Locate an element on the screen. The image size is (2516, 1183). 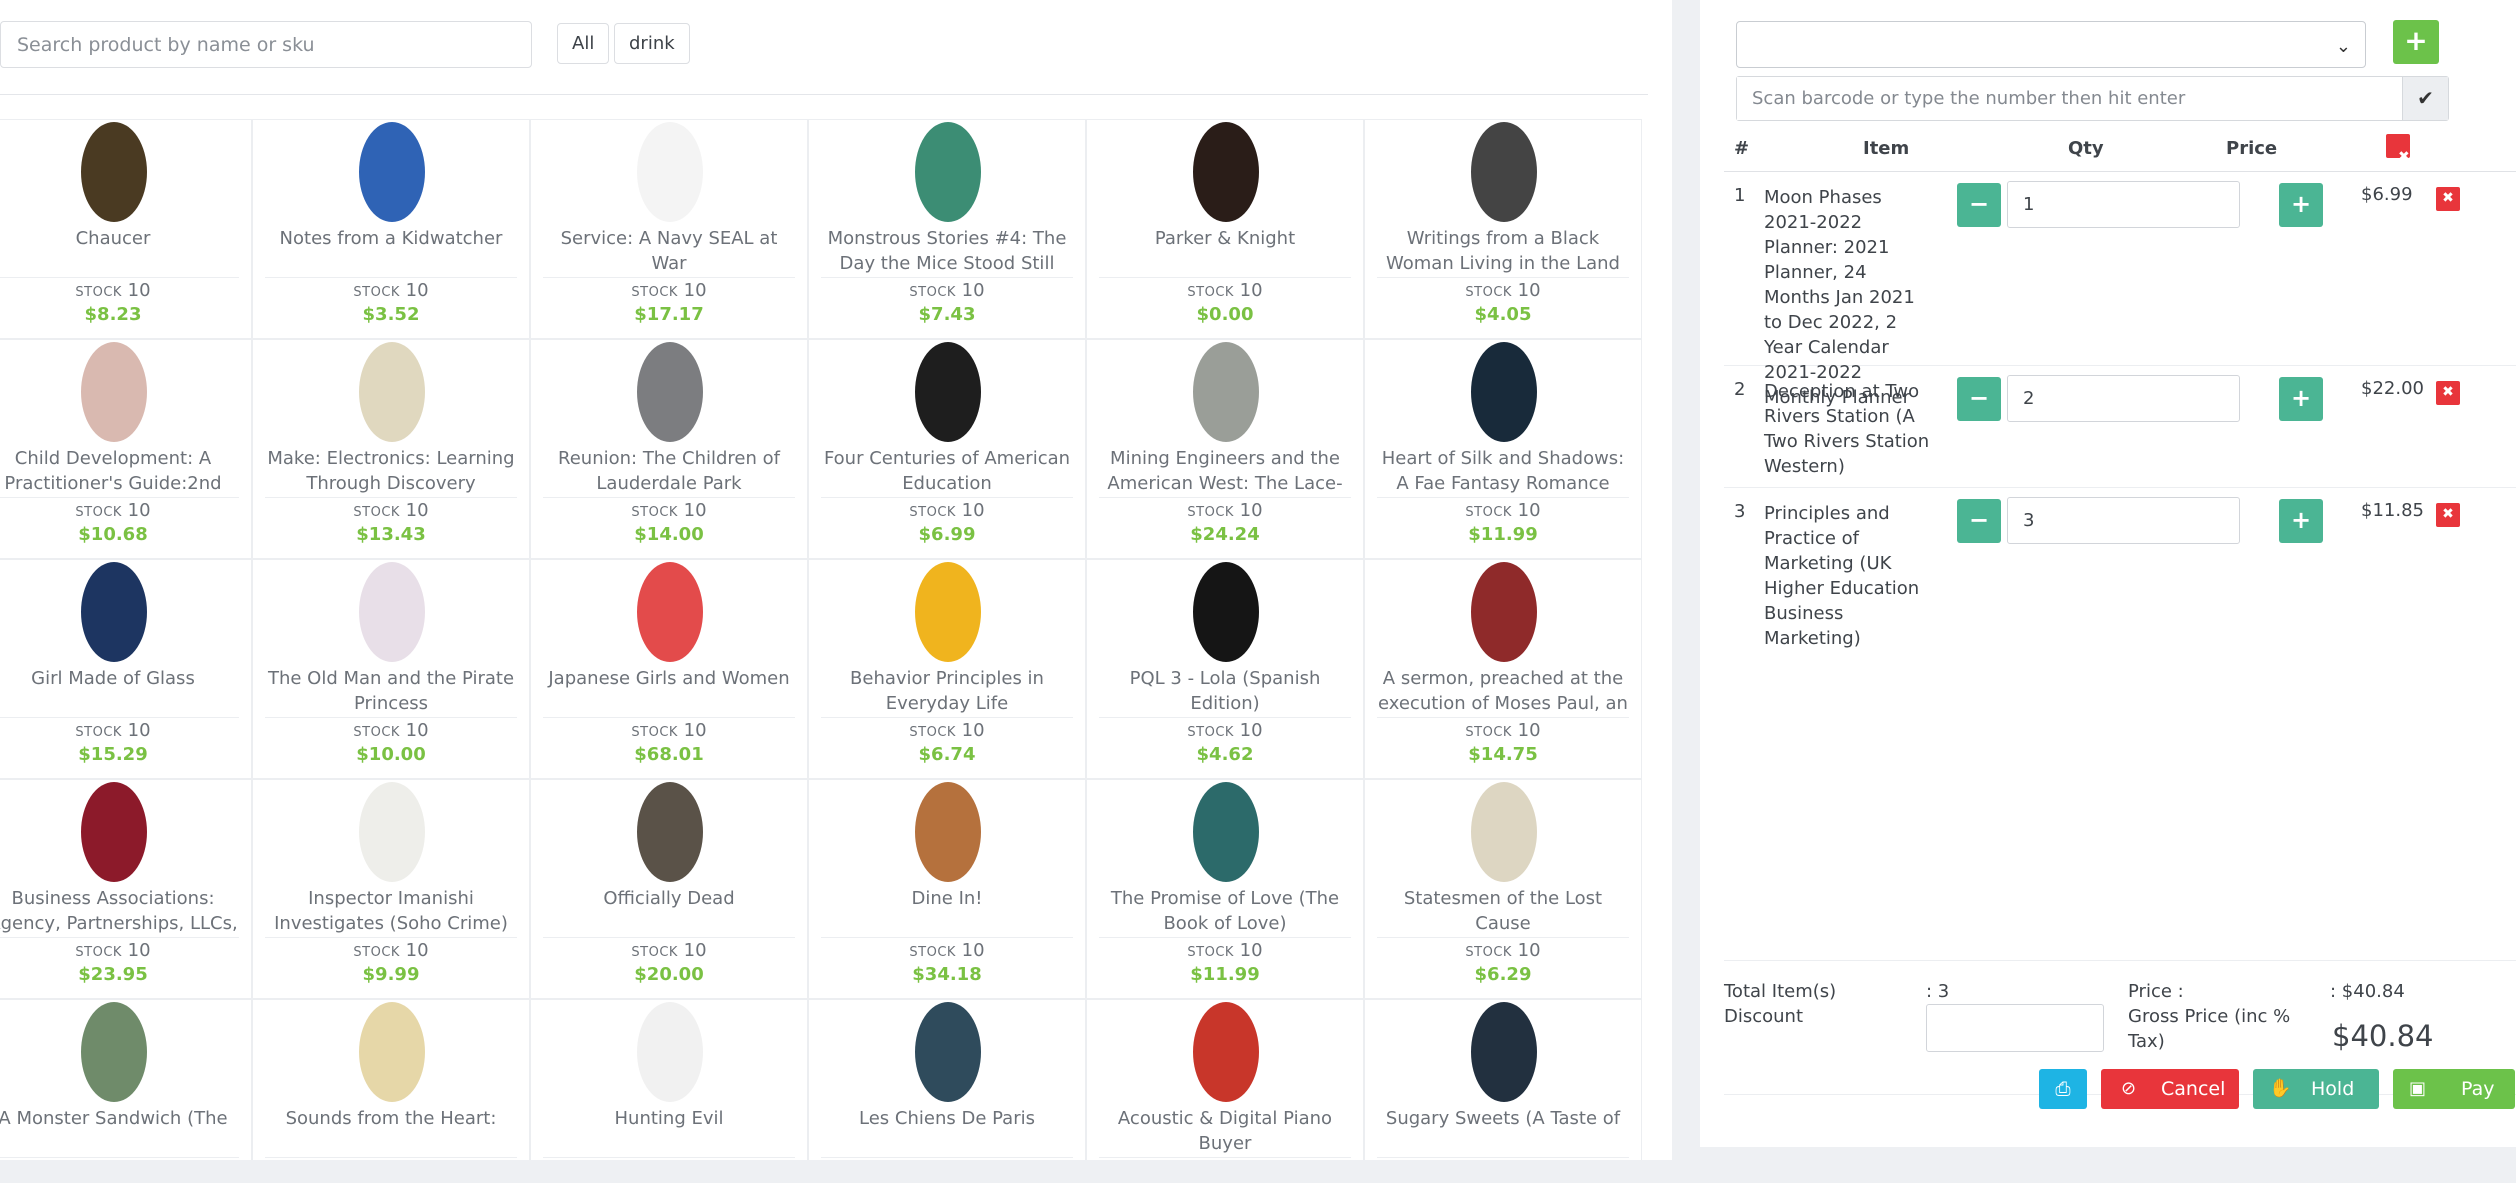
product-card: Girl Made of Glass STOCK 10 $15.29 is located at coordinates (126, 669).